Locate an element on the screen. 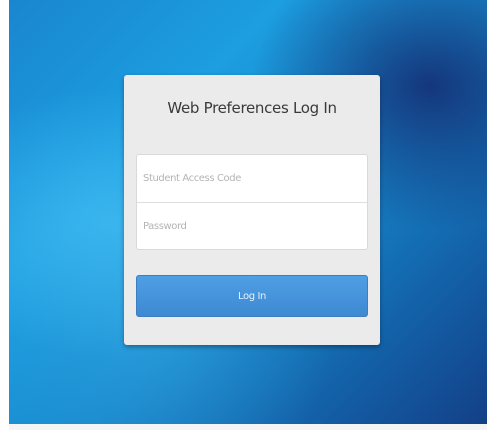 The image size is (487, 430). student-access-code-input is located at coordinates (252, 178).